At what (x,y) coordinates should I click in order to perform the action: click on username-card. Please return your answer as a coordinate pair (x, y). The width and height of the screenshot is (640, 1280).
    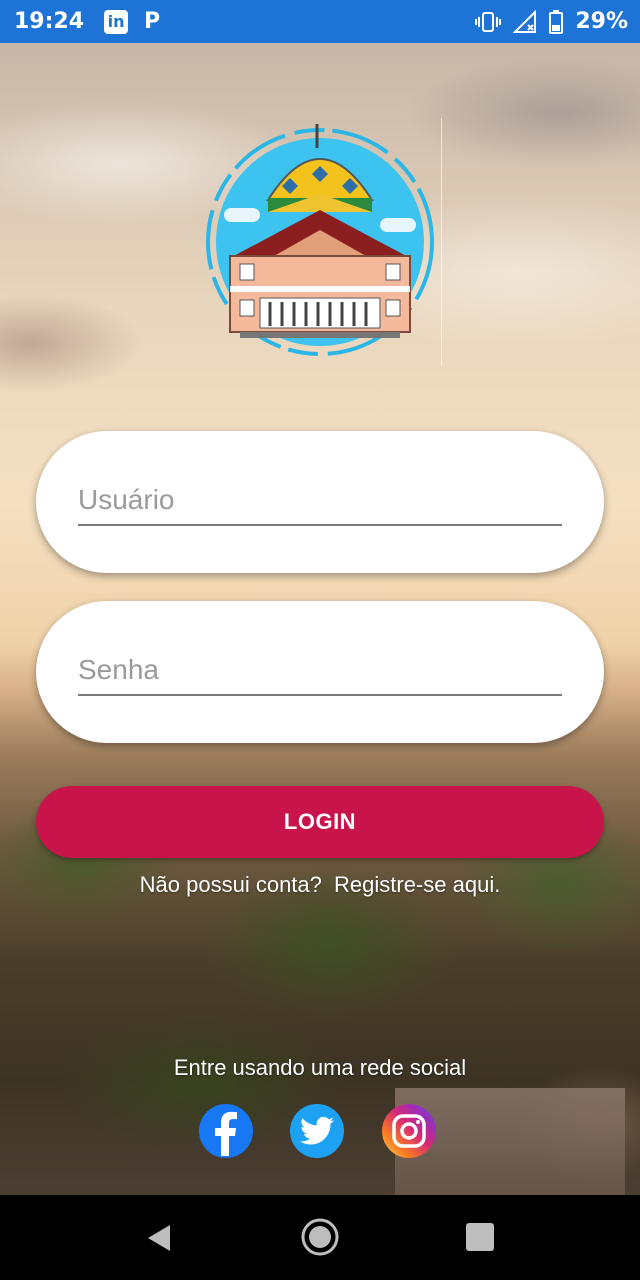
    Looking at the image, I should click on (320, 502).